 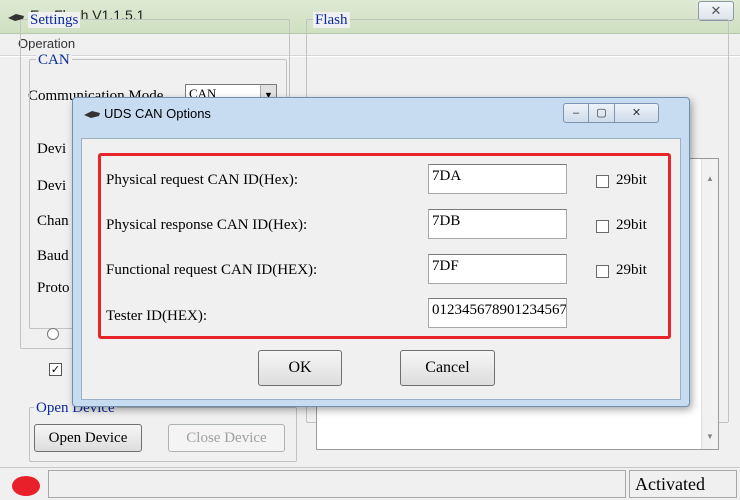 I want to click on close-device-button: Close Device, so click(x=226, y=438).